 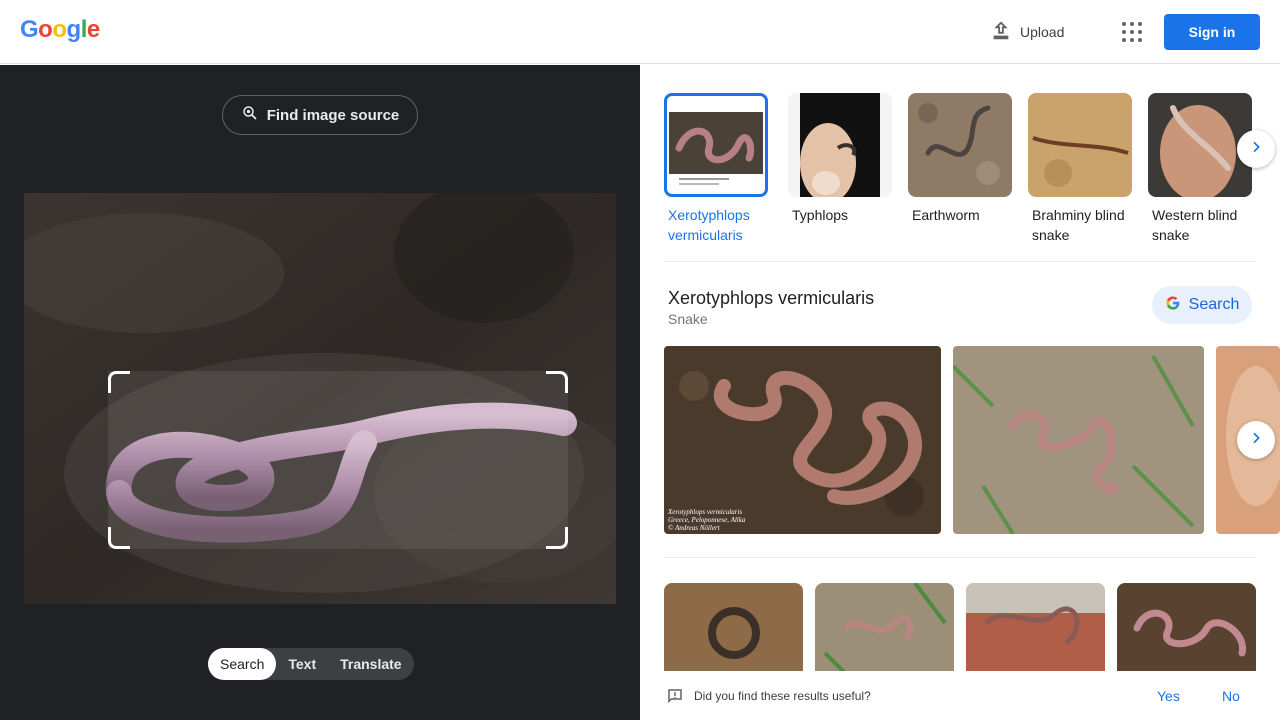 What do you see at coordinates (1214, 304) in the screenshot?
I see `entity-search-label: Search` at bounding box center [1214, 304].